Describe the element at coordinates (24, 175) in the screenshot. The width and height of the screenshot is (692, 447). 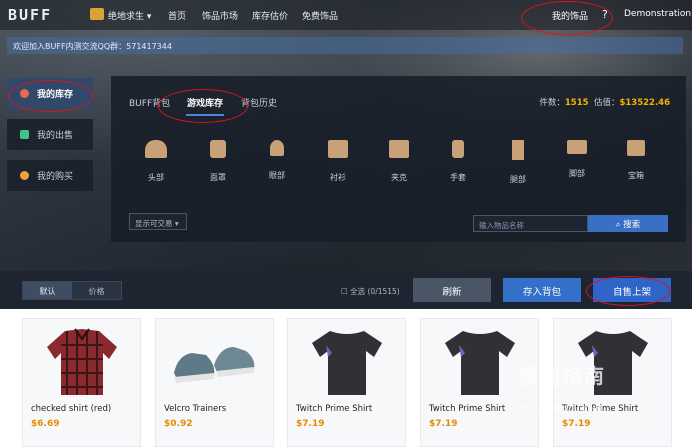
I see `bag-icon` at that location.